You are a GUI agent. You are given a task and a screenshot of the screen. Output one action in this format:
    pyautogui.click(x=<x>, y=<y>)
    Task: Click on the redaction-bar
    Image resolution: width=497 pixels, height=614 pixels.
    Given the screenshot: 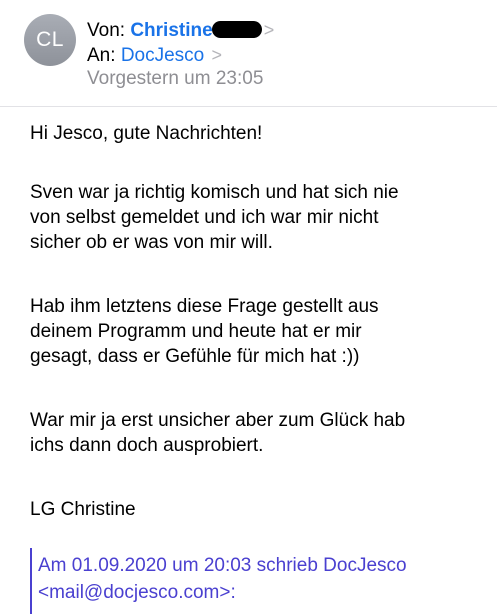 What is the action you would take?
    pyautogui.click(x=236, y=29)
    